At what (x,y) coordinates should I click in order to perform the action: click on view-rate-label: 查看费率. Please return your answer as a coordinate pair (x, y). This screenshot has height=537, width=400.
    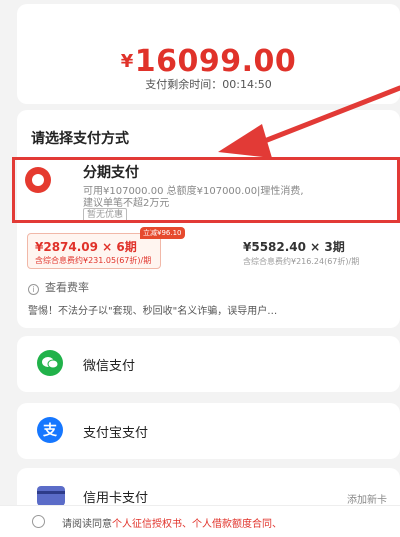
    Looking at the image, I should click on (67, 287).